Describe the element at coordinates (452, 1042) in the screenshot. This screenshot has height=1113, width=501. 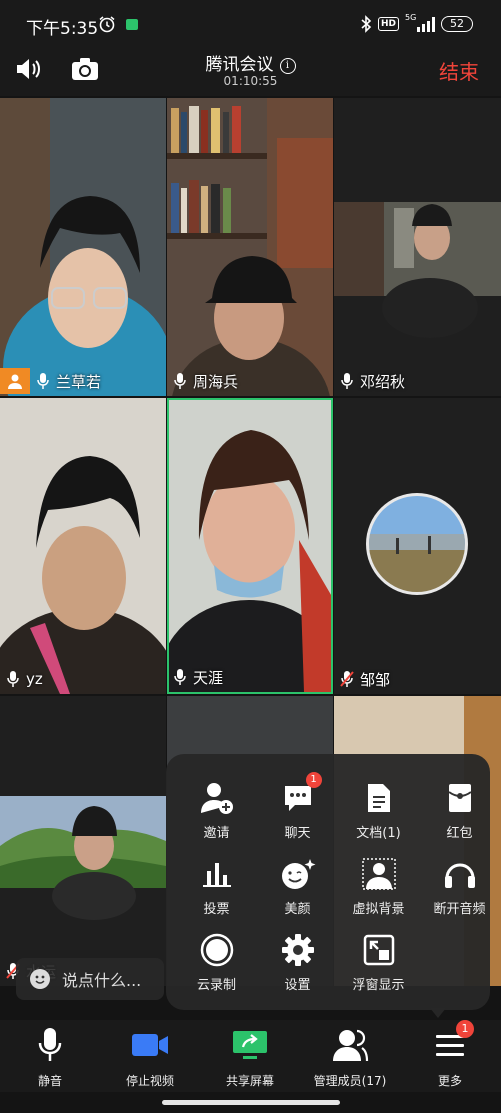
I see `menu-icon: 1` at that location.